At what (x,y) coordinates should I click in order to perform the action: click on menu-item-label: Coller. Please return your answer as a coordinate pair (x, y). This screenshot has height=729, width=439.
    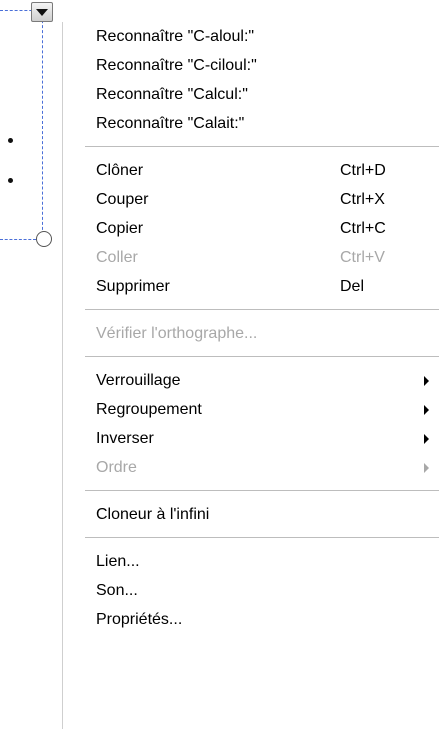
    Looking at the image, I should click on (117, 257).